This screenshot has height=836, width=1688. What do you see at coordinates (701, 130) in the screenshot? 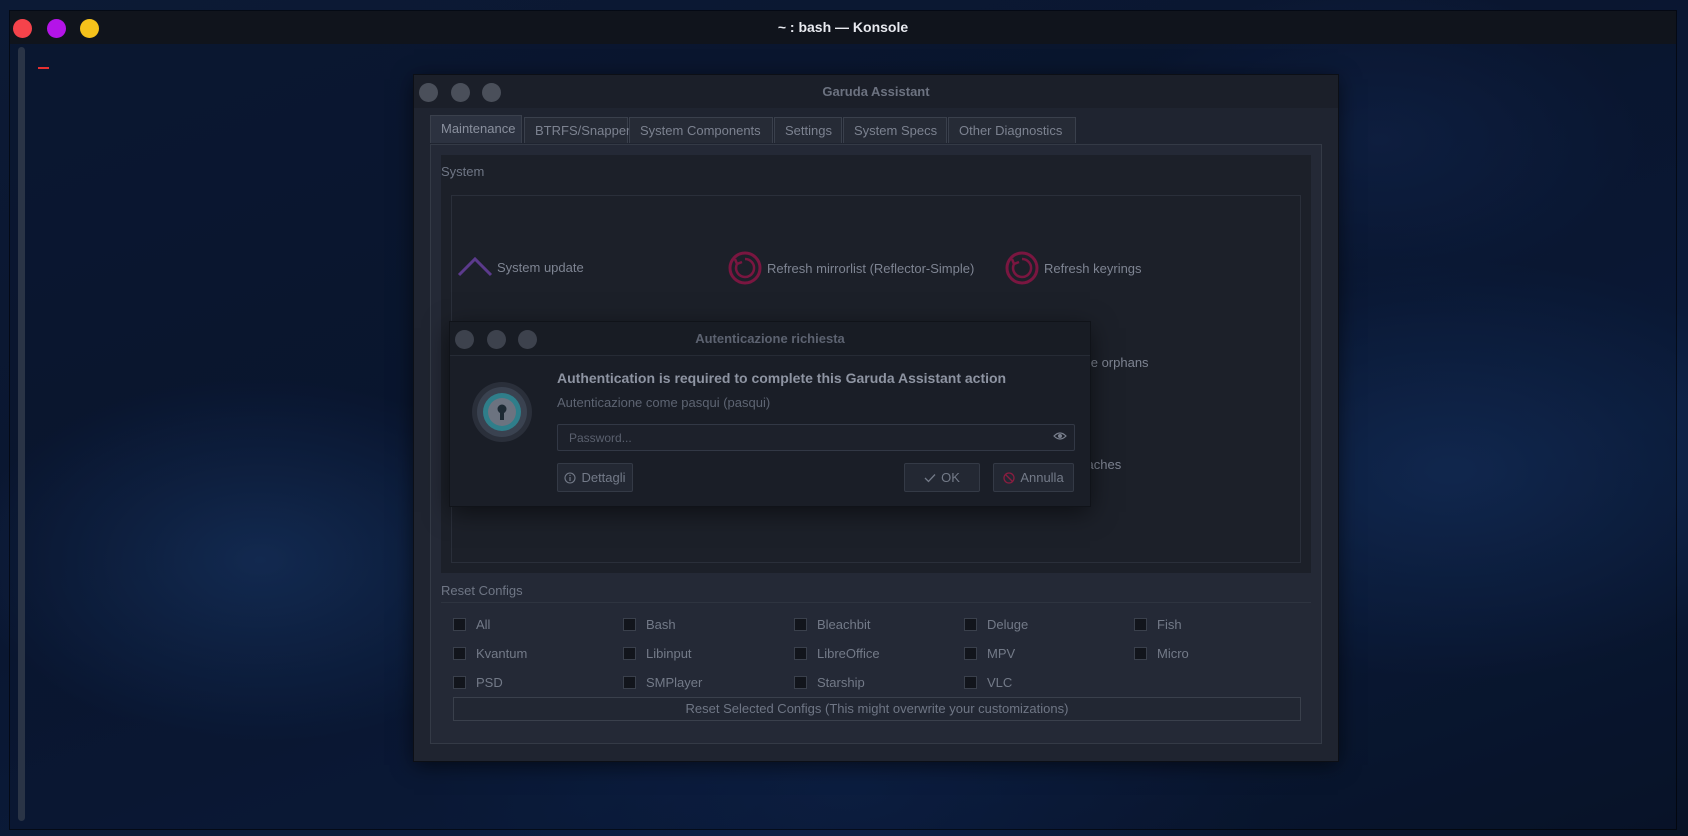
I see `tab-system-components: System Components` at bounding box center [701, 130].